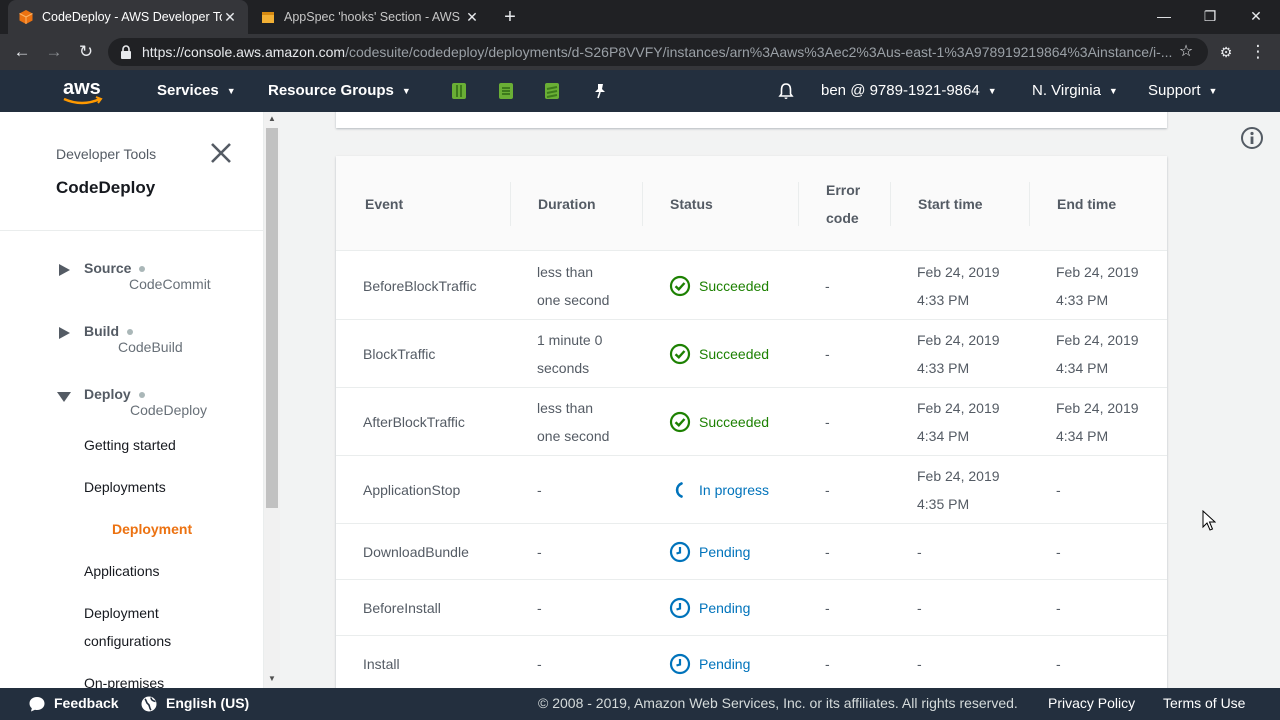 This screenshot has width=1280, height=720. What do you see at coordinates (552, 91) in the screenshot?
I see `codedeploy-pin-icon` at bounding box center [552, 91].